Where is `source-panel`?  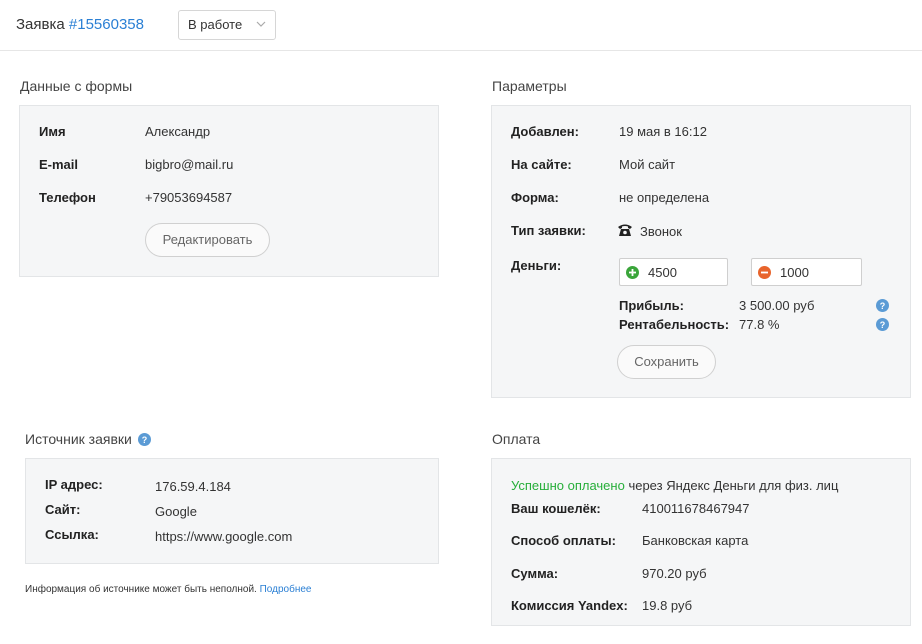 source-panel is located at coordinates (232, 511).